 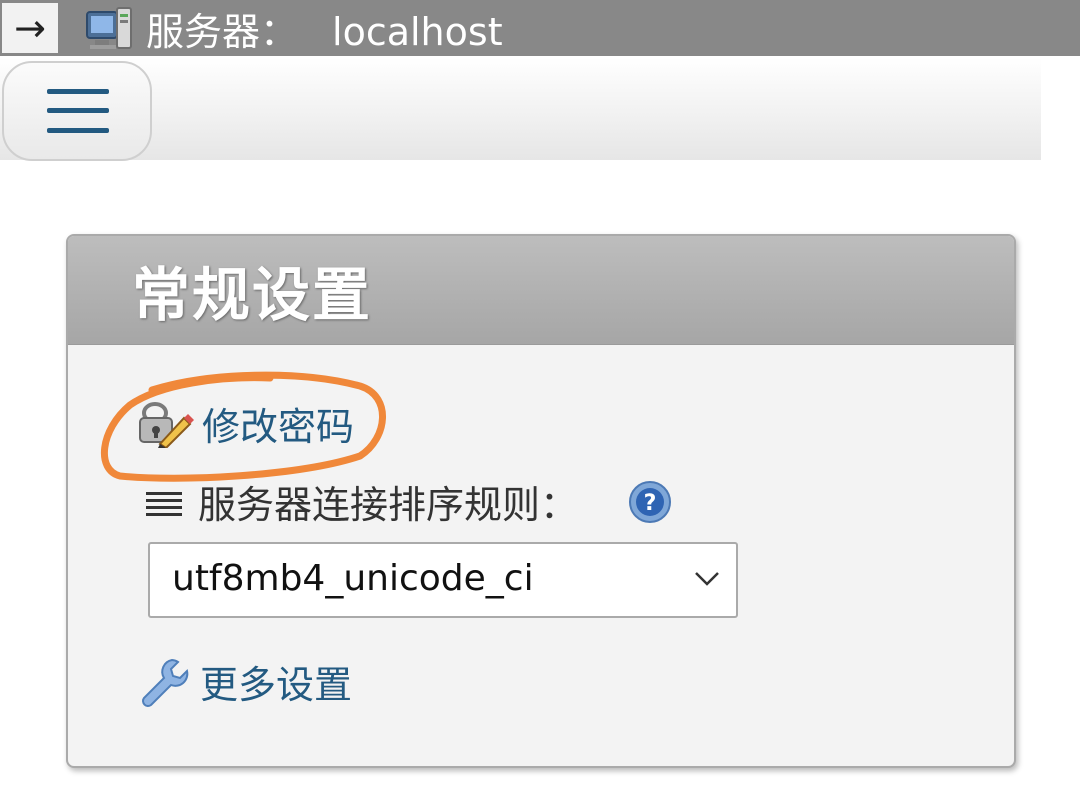 I want to click on collation-select: utf8mb4_unicode_ci, so click(x=443, y=580).